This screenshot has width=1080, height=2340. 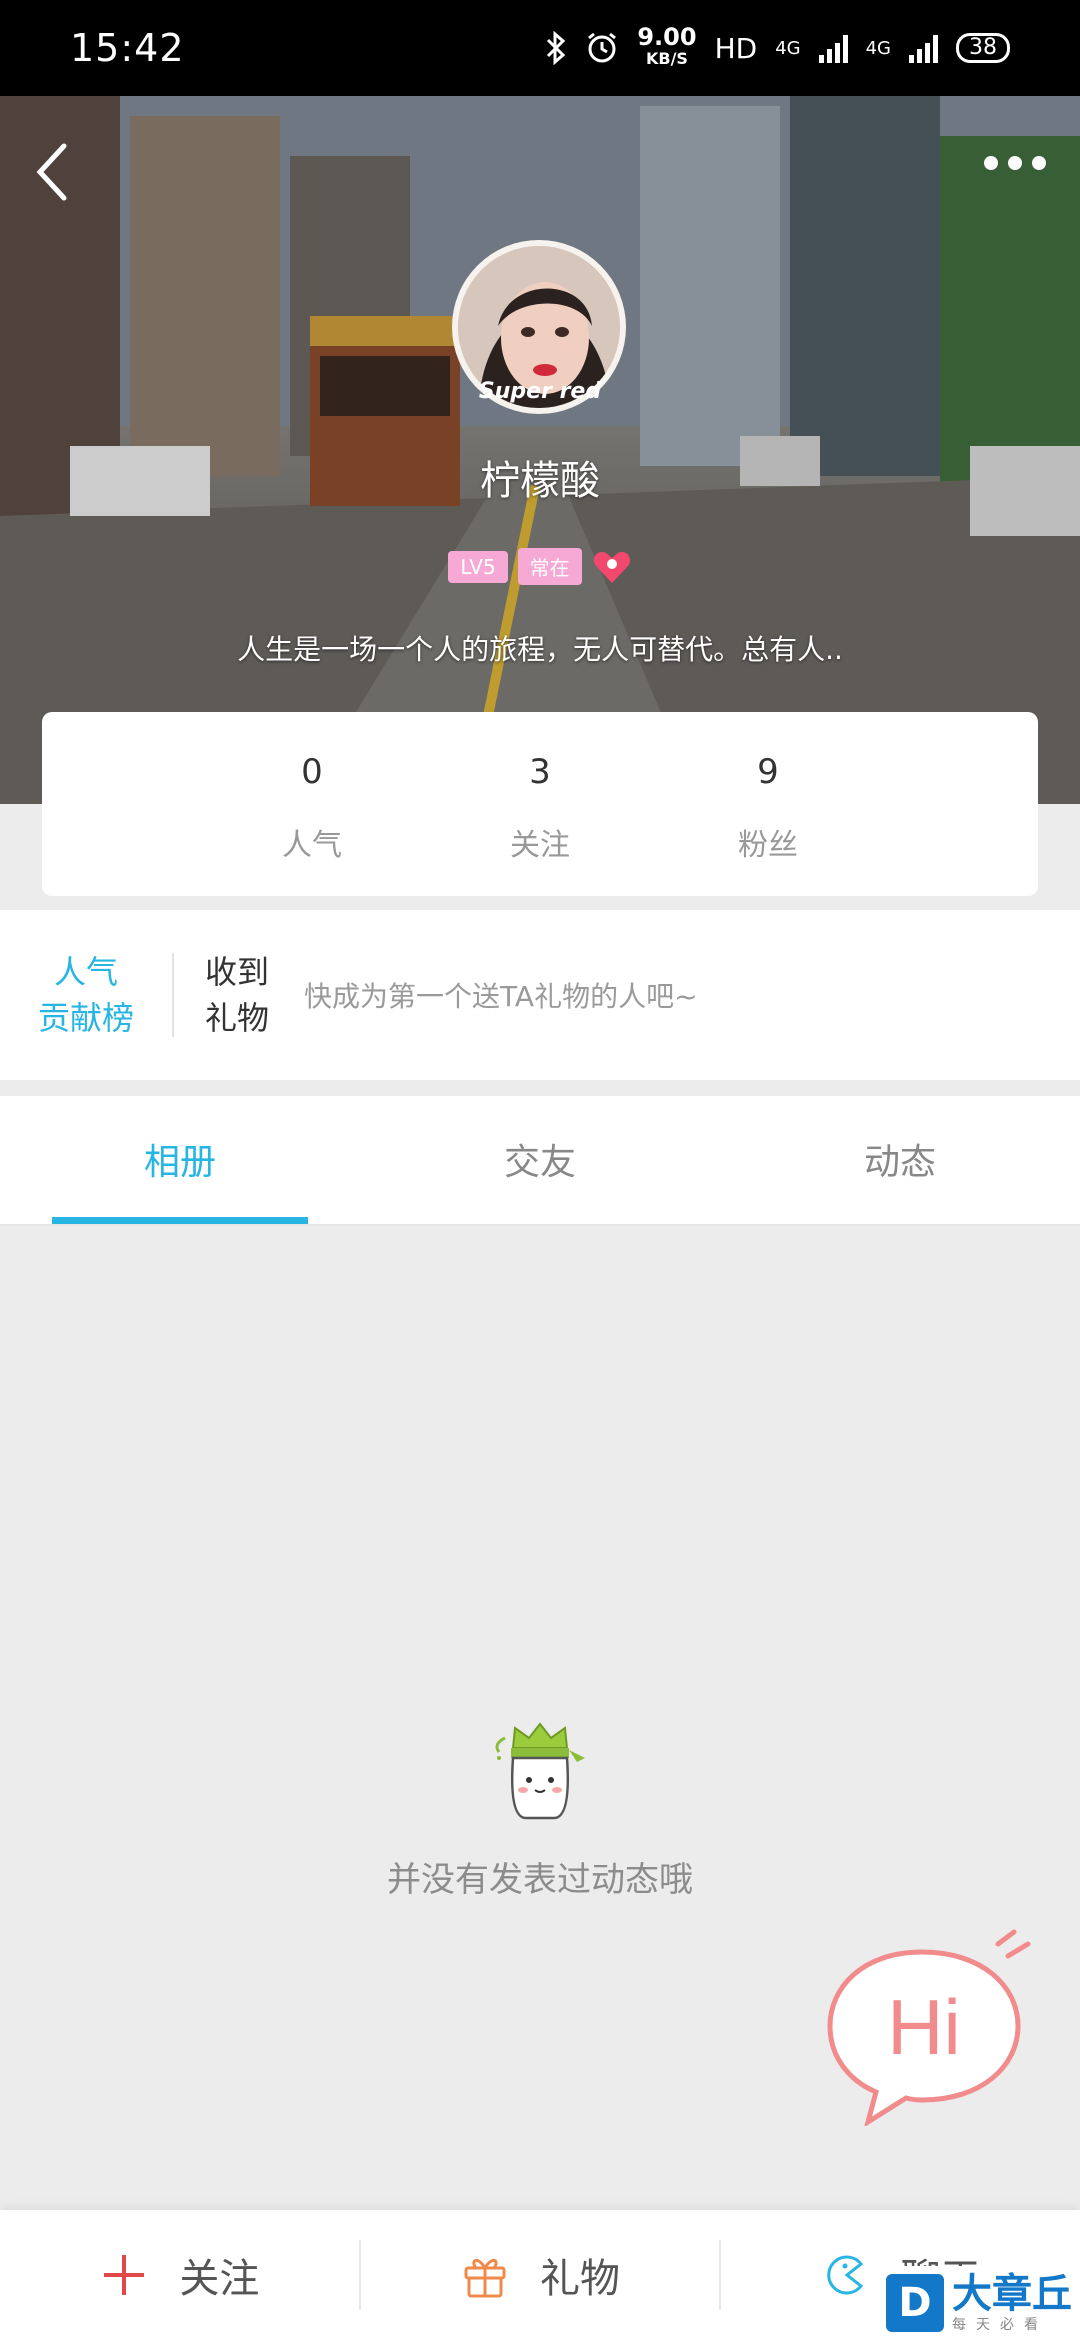 I want to click on tab-friends: 交友, so click(x=540, y=1160).